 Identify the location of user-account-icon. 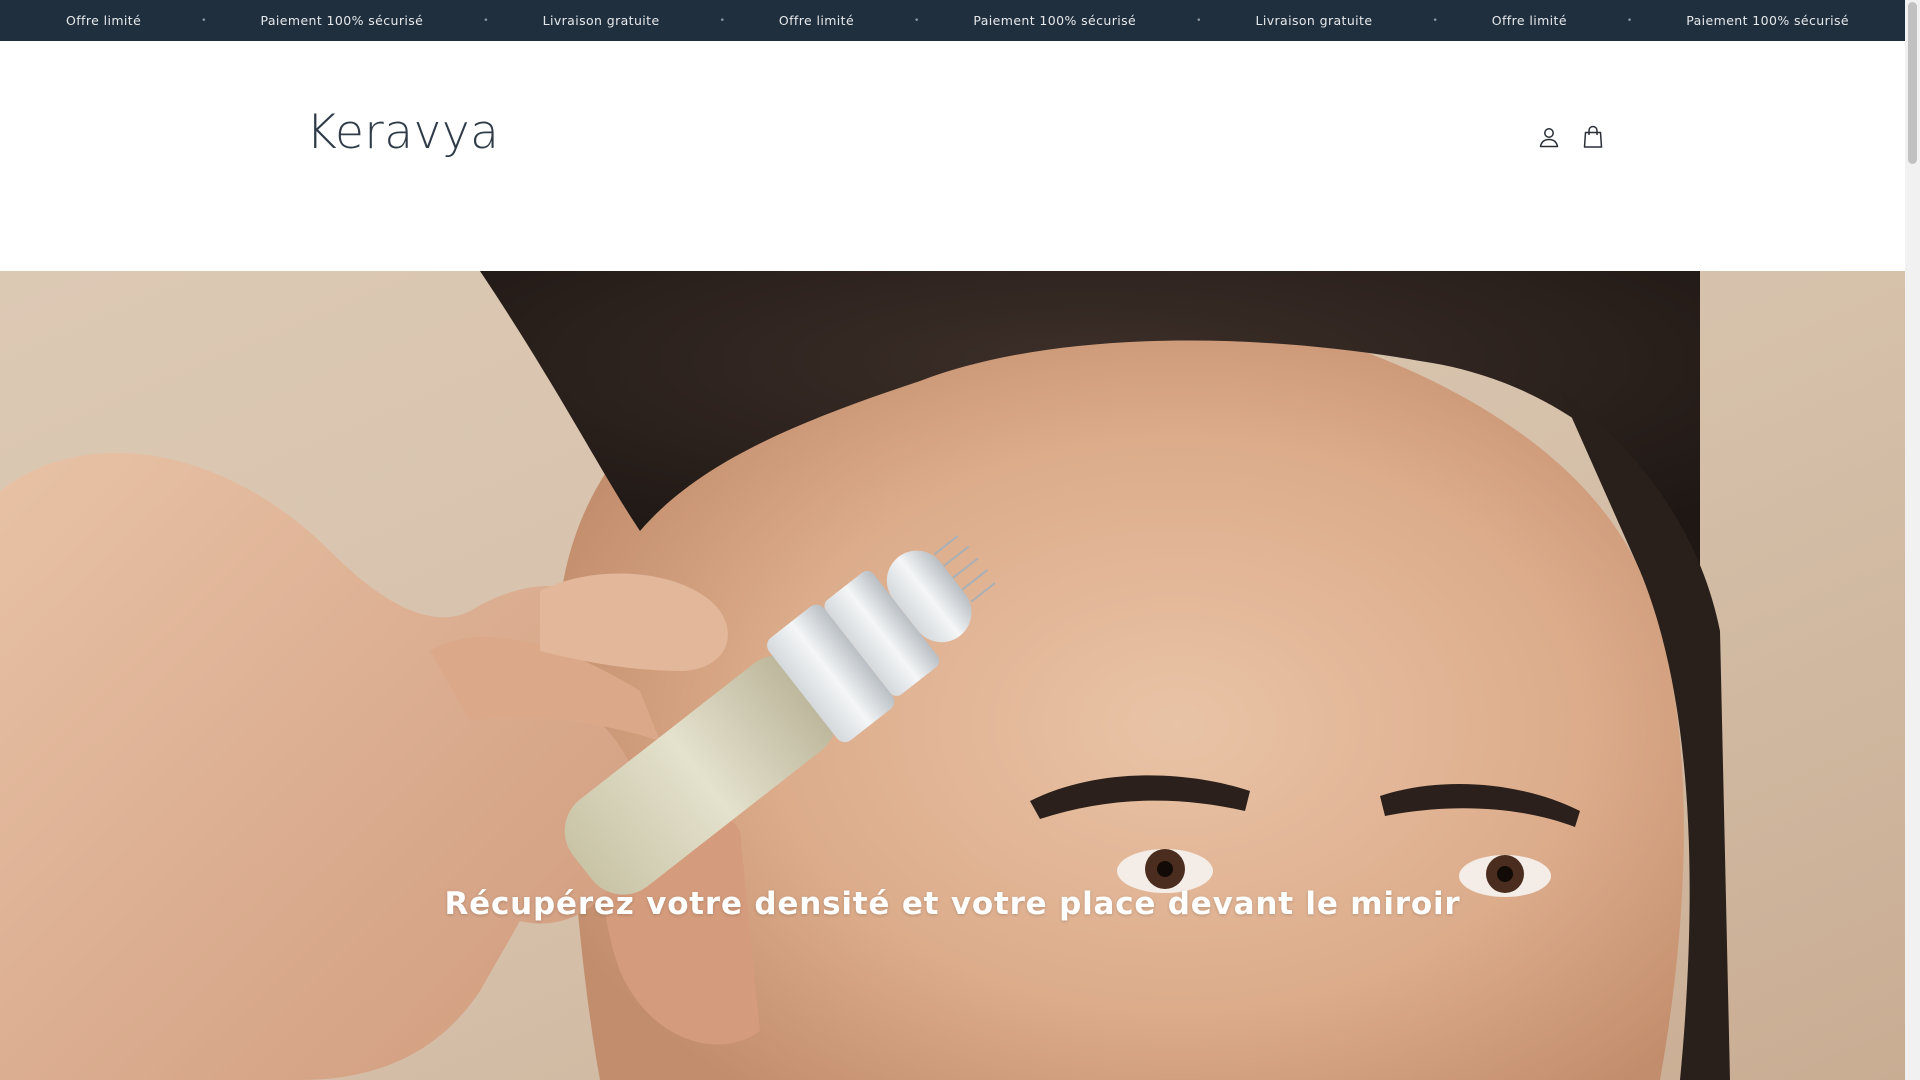
(1549, 138).